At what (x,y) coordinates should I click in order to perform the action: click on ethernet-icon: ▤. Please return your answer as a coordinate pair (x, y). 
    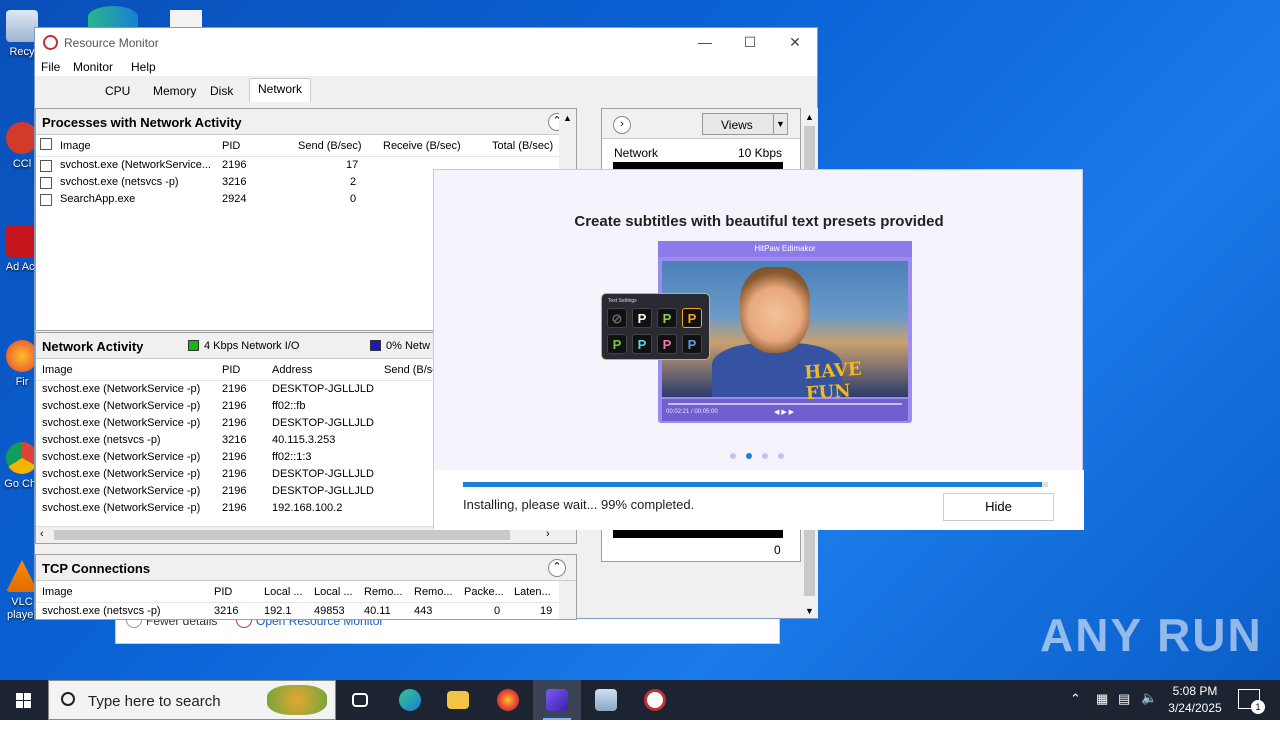
    Looking at the image, I should click on (1124, 711).